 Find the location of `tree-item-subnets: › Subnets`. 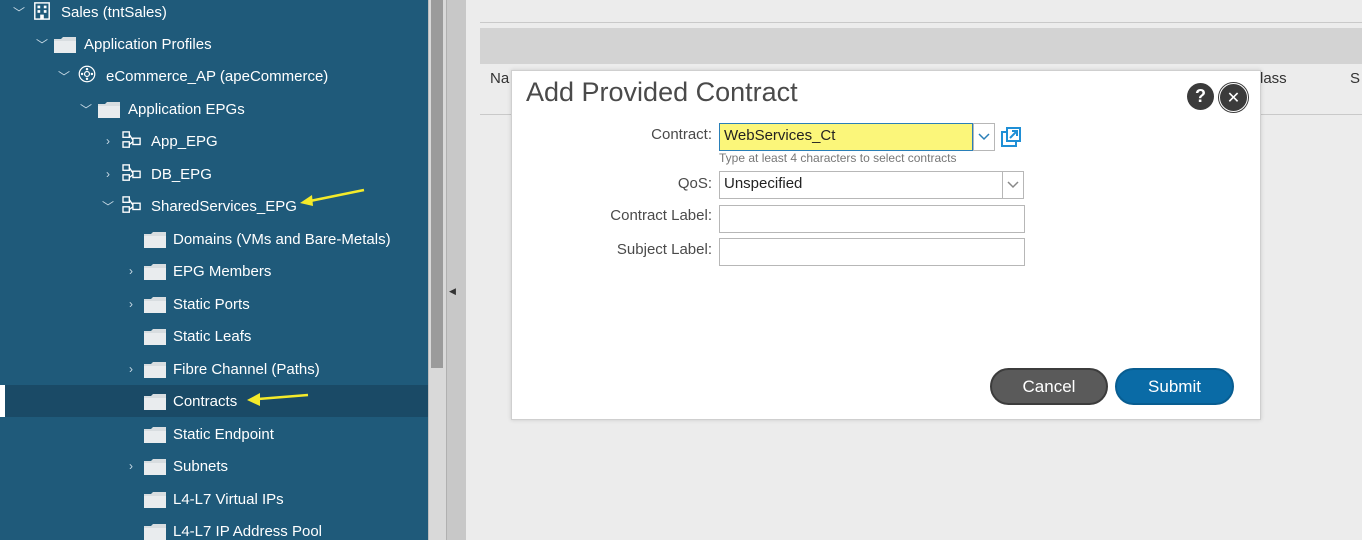

tree-item-subnets: › Subnets is located at coordinates (214, 466).